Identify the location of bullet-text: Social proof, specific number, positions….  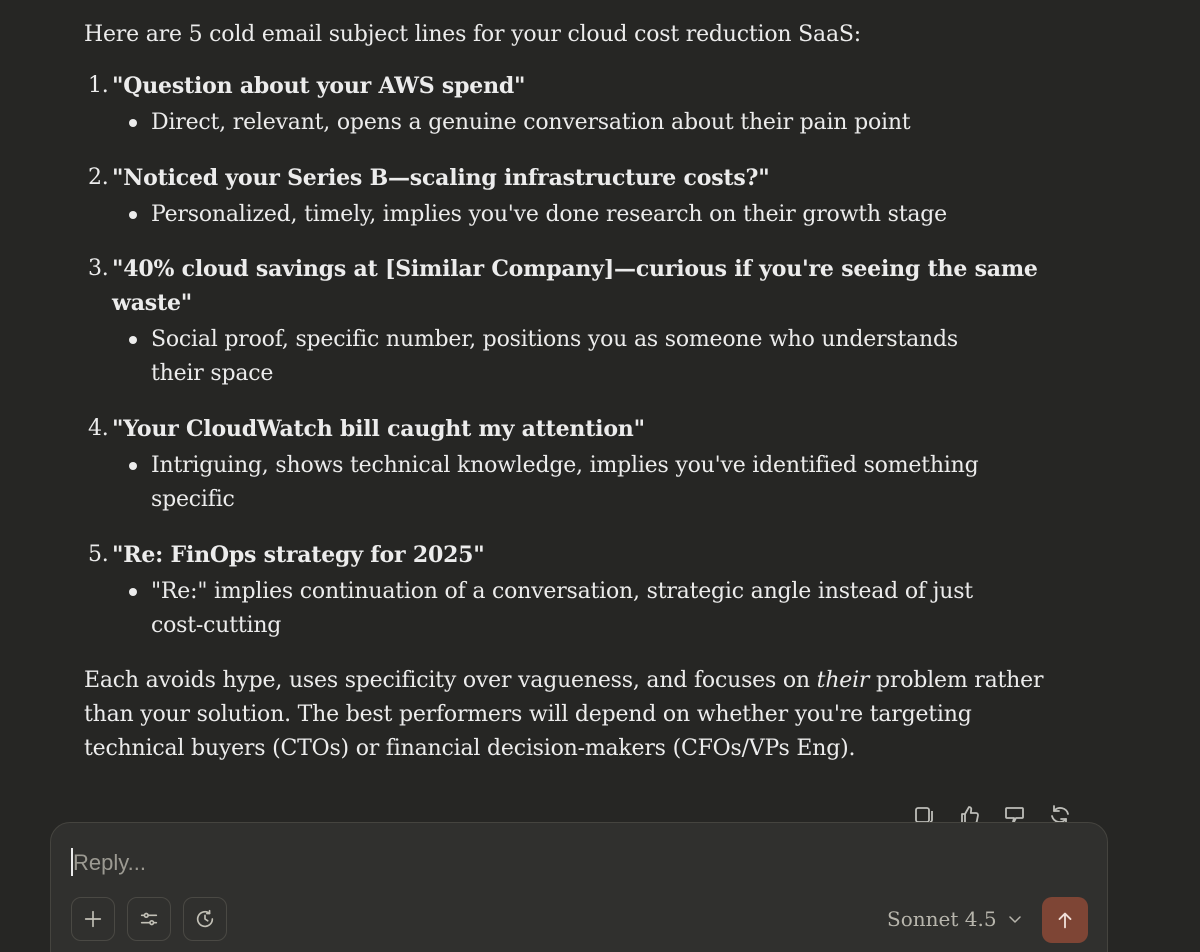
(554, 356).